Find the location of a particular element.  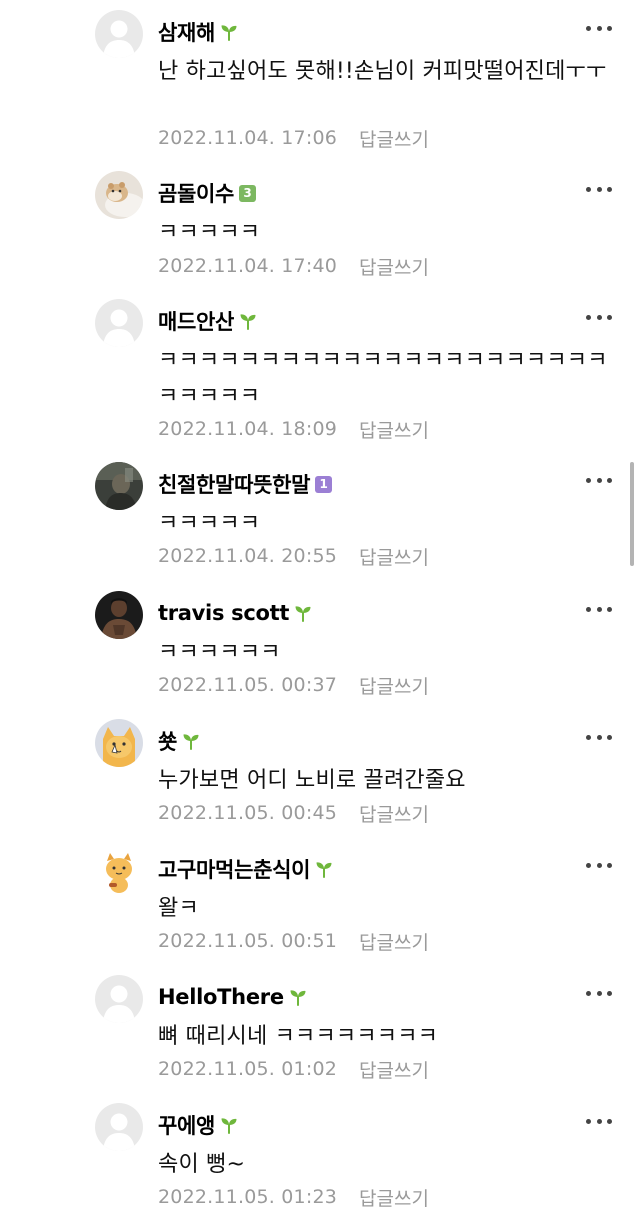

comment-date: 2022.11.04. 18:09 is located at coordinates (248, 429).